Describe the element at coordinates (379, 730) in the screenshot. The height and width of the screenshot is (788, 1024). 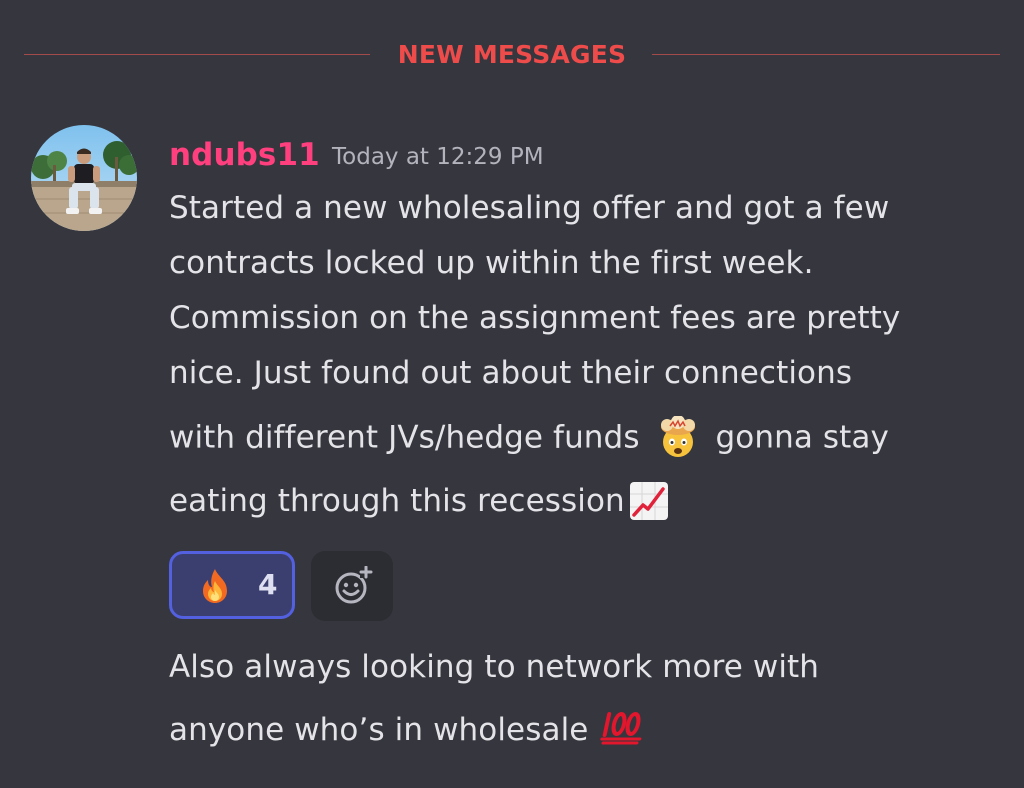
I see `followup-line-2-text: anyone who’s in wholesale` at that location.